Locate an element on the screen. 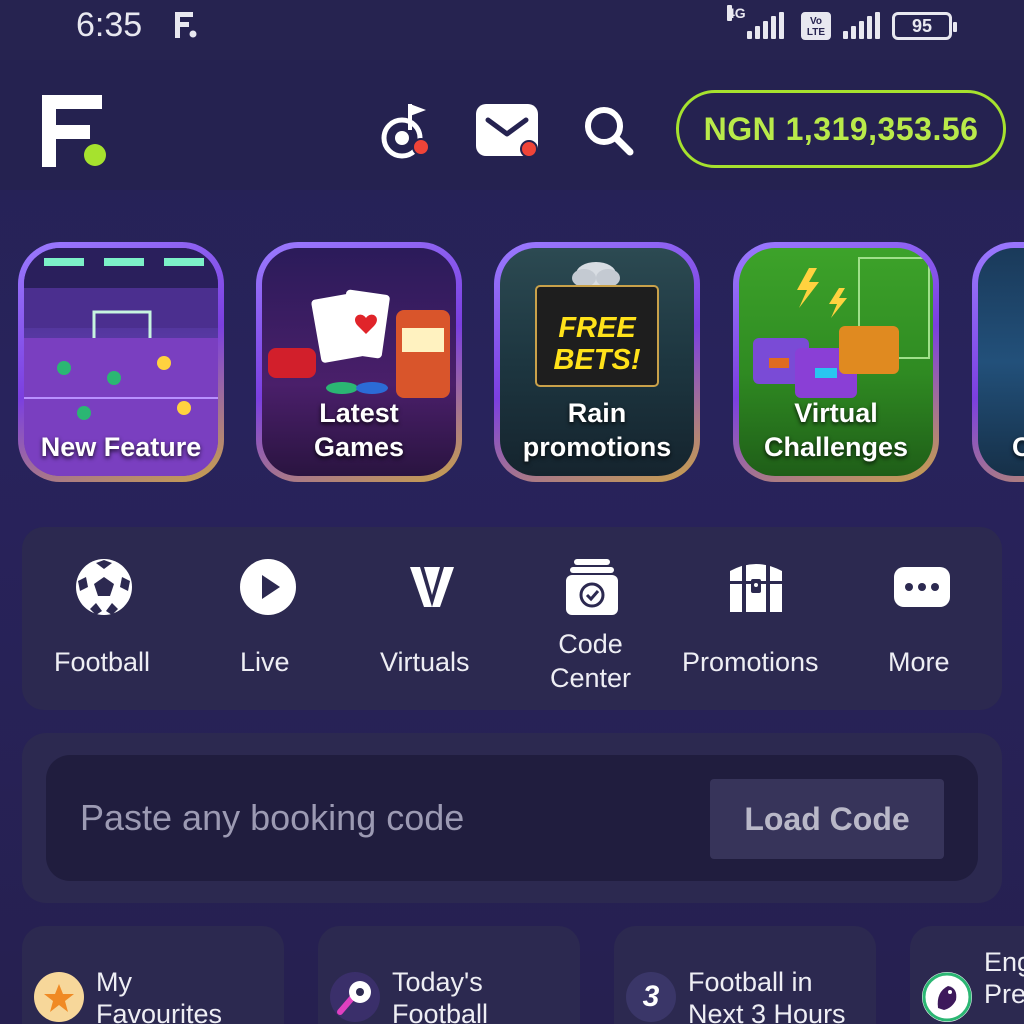 The height and width of the screenshot is (1024, 1024). shortcut-label: Eng Pre is located at coordinates (1004, 978).